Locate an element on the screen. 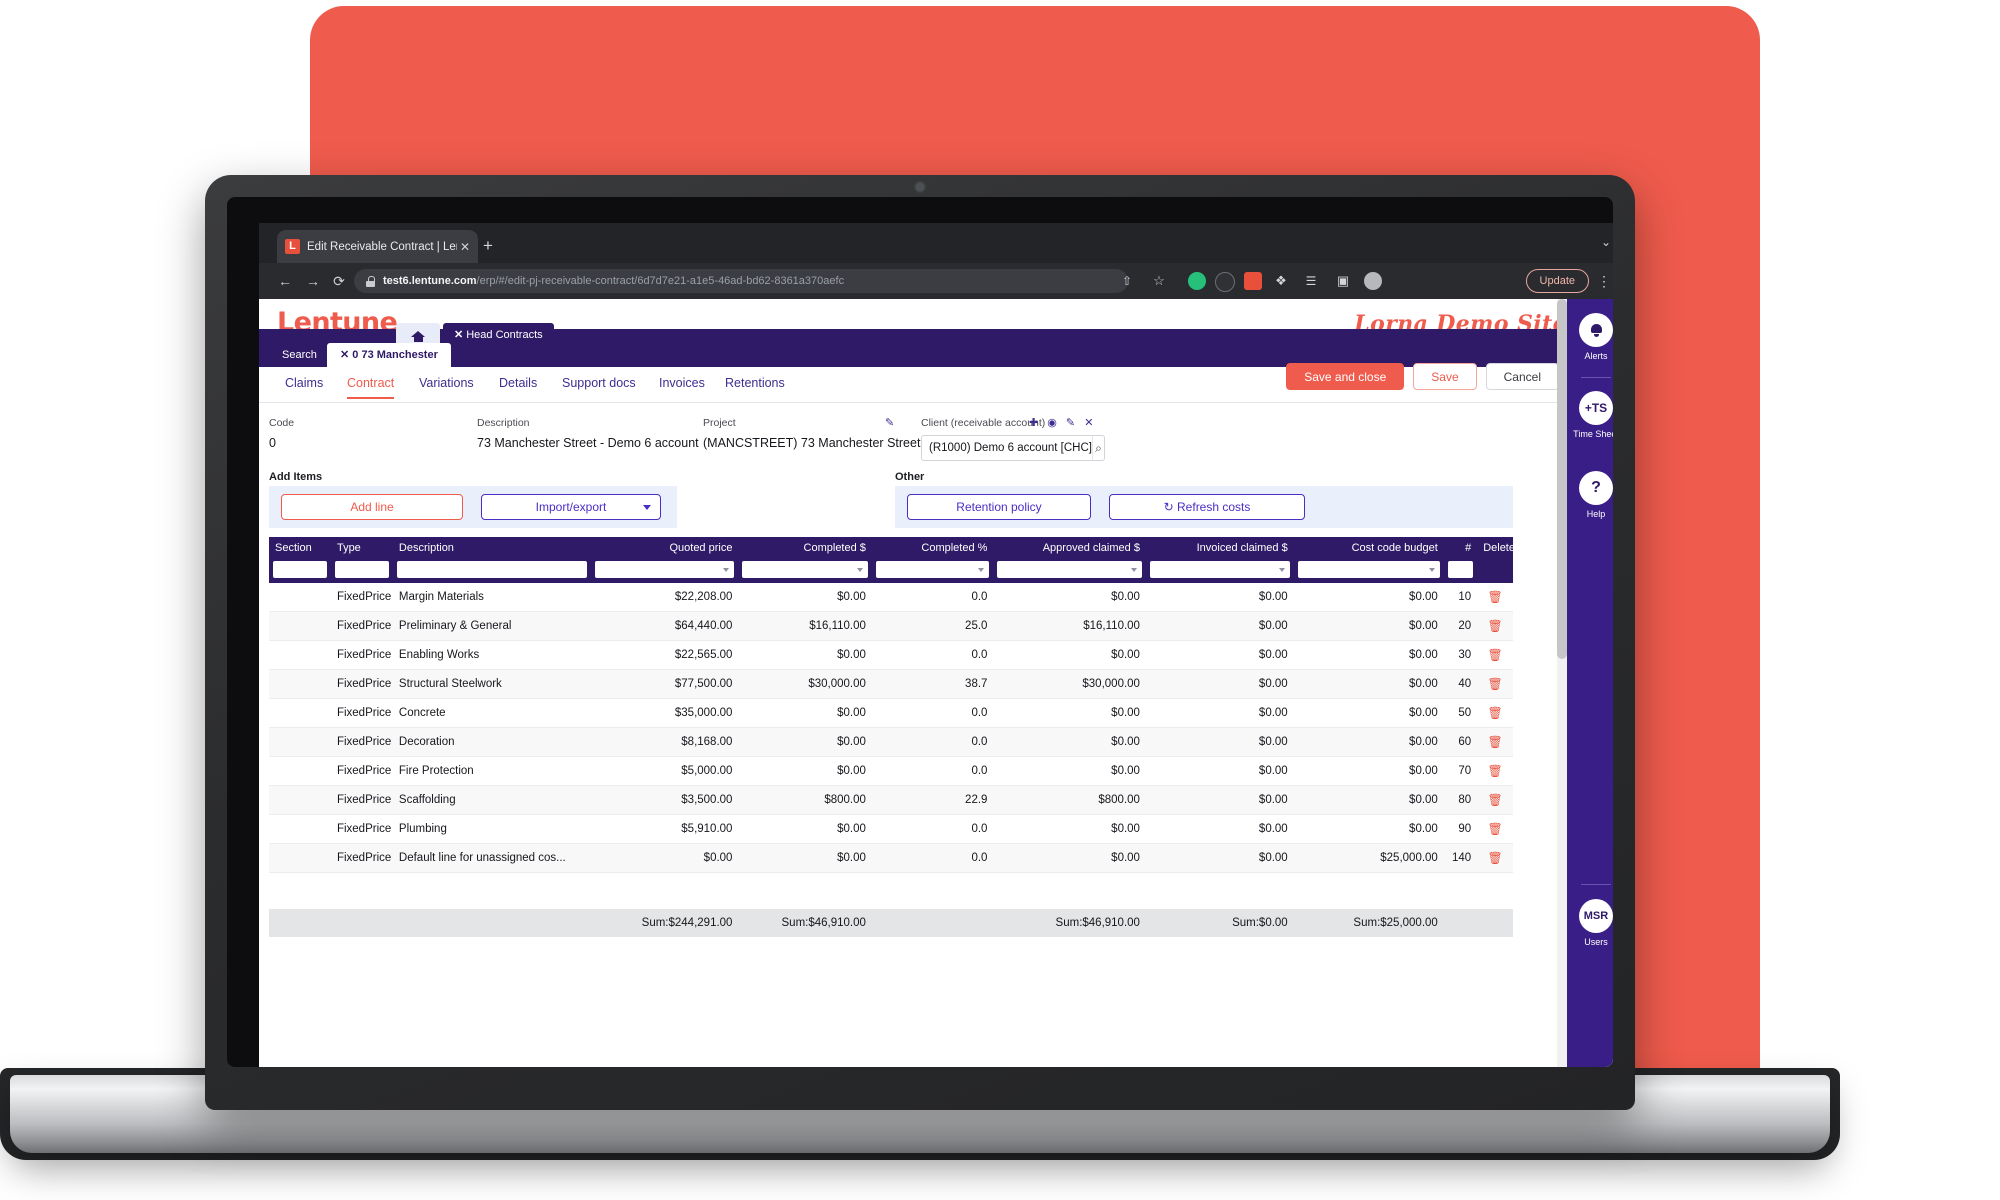 The image size is (2000, 1200). extension-green-icon is located at coordinates (1197, 281).